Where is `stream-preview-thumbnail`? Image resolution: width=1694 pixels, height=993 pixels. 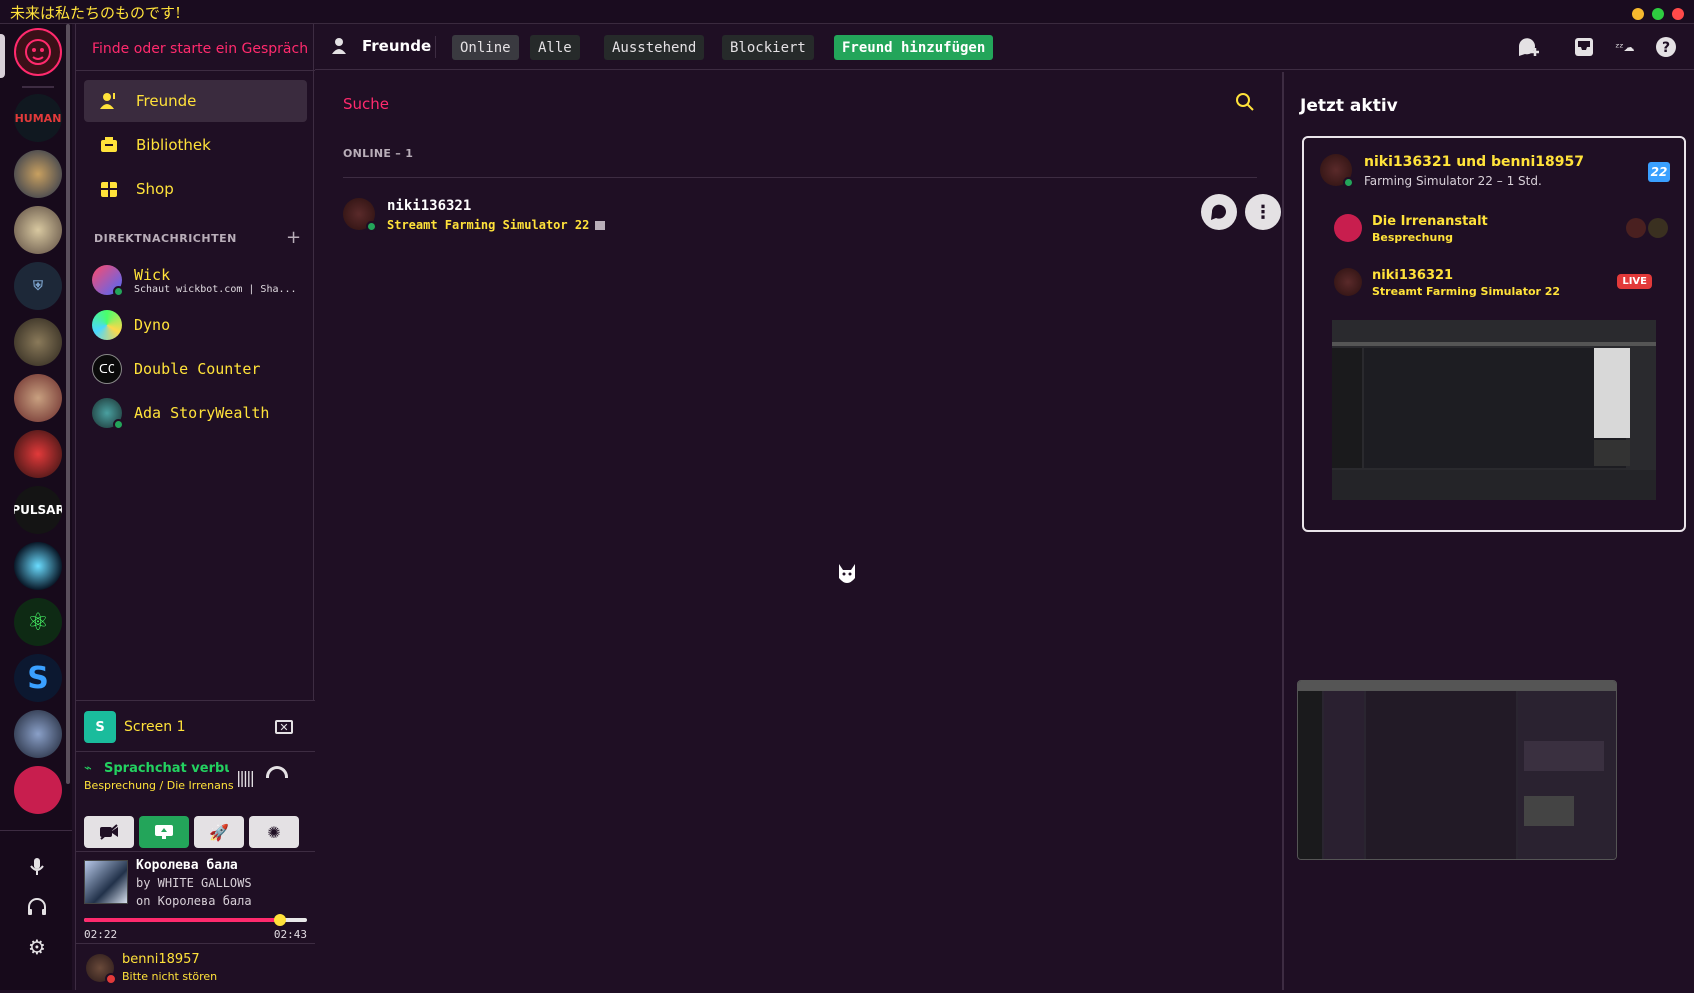 stream-preview-thumbnail is located at coordinates (1494, 410).